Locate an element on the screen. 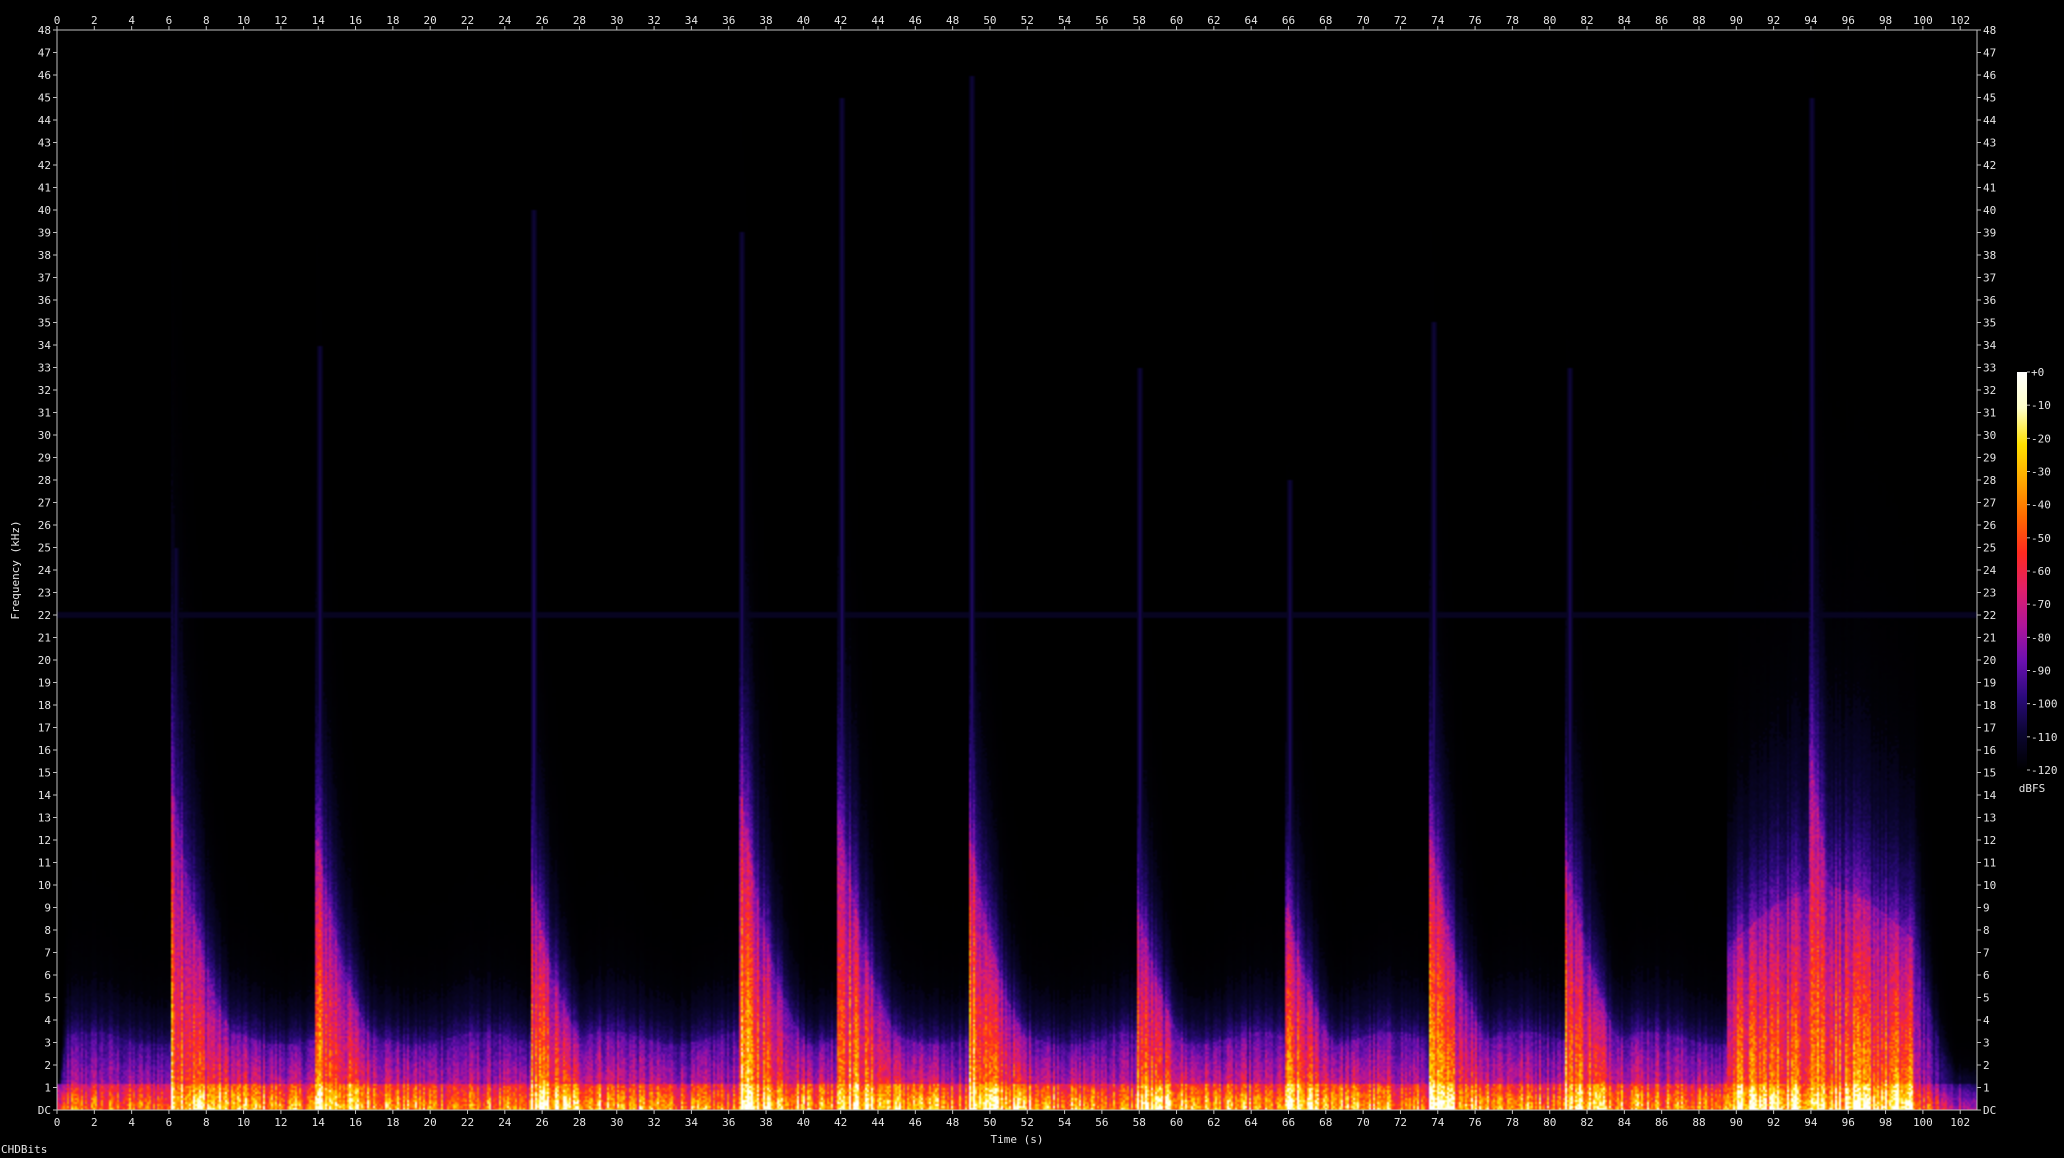 This screenshot has height=1158, width=2064. y-axis-label: Frequency (kHz) is located at coordinates (15, 569).